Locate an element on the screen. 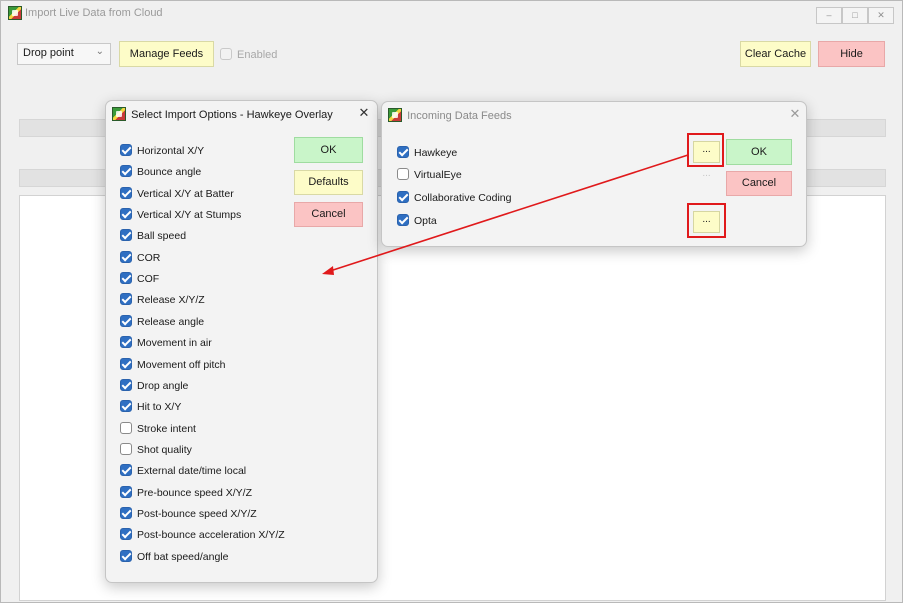 The width and height of the screenshot is (903, 603). option-row: COR is located at coordinates (140, 257).